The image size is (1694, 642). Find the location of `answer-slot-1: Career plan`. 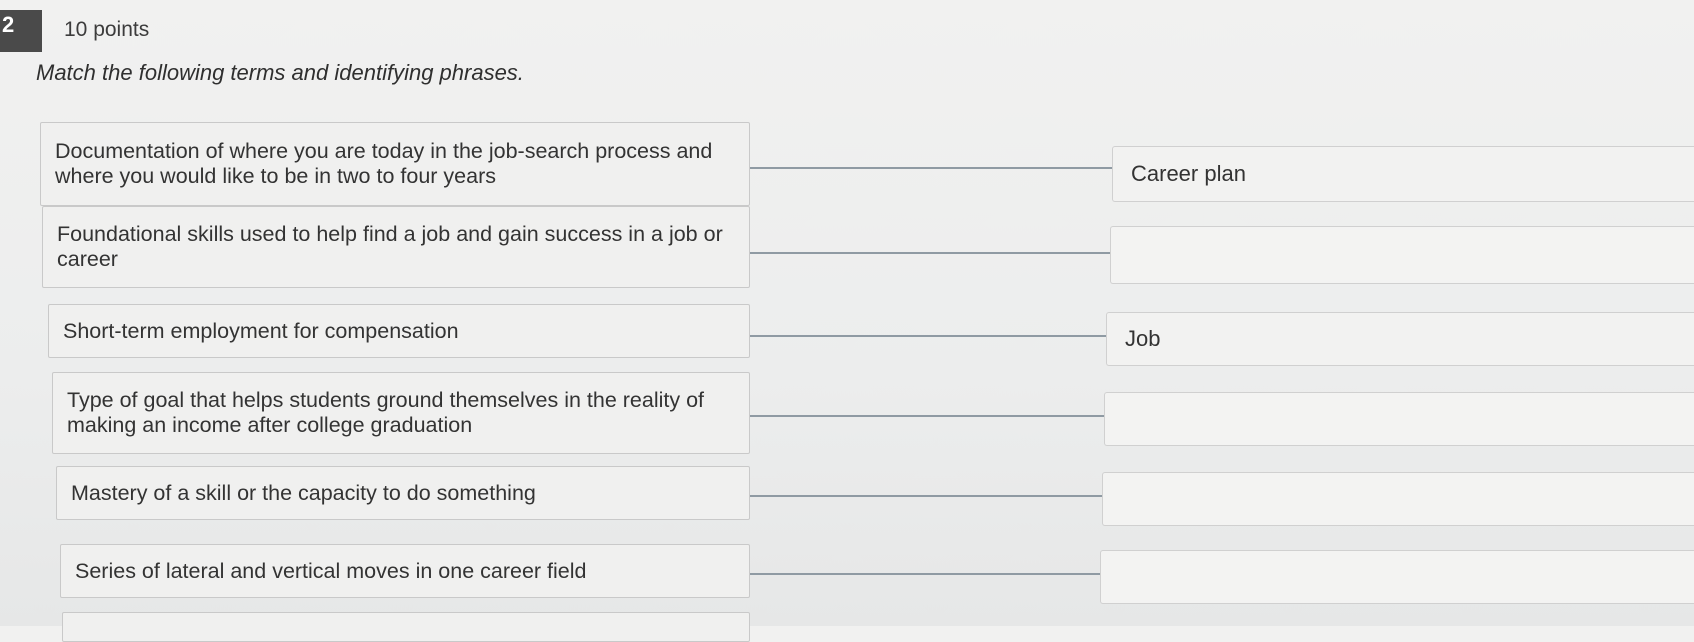

answer-slot-1: Career plan is located at coordinates (1403, 174).